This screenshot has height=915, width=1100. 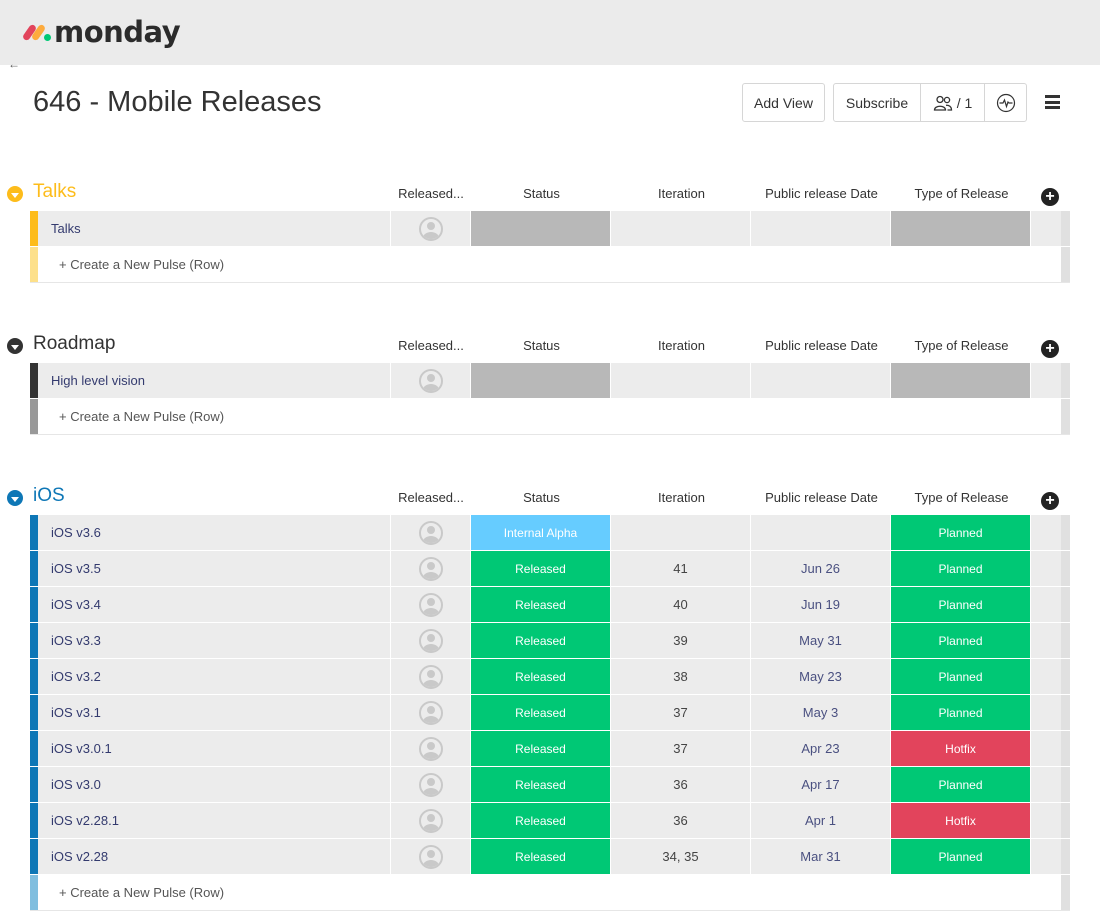 I want to click on table-row: iOS v2.28.1 Released 36 Apr 1 Hotfix, so click(x=550, y=821).